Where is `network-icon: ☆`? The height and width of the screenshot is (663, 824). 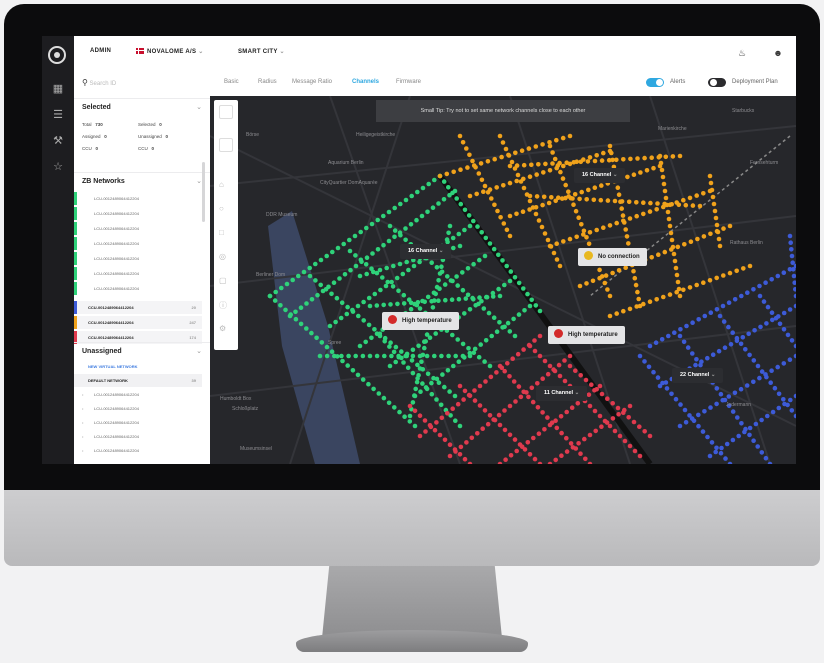 network-icon: ☆ is located at coordinates (58, 167).